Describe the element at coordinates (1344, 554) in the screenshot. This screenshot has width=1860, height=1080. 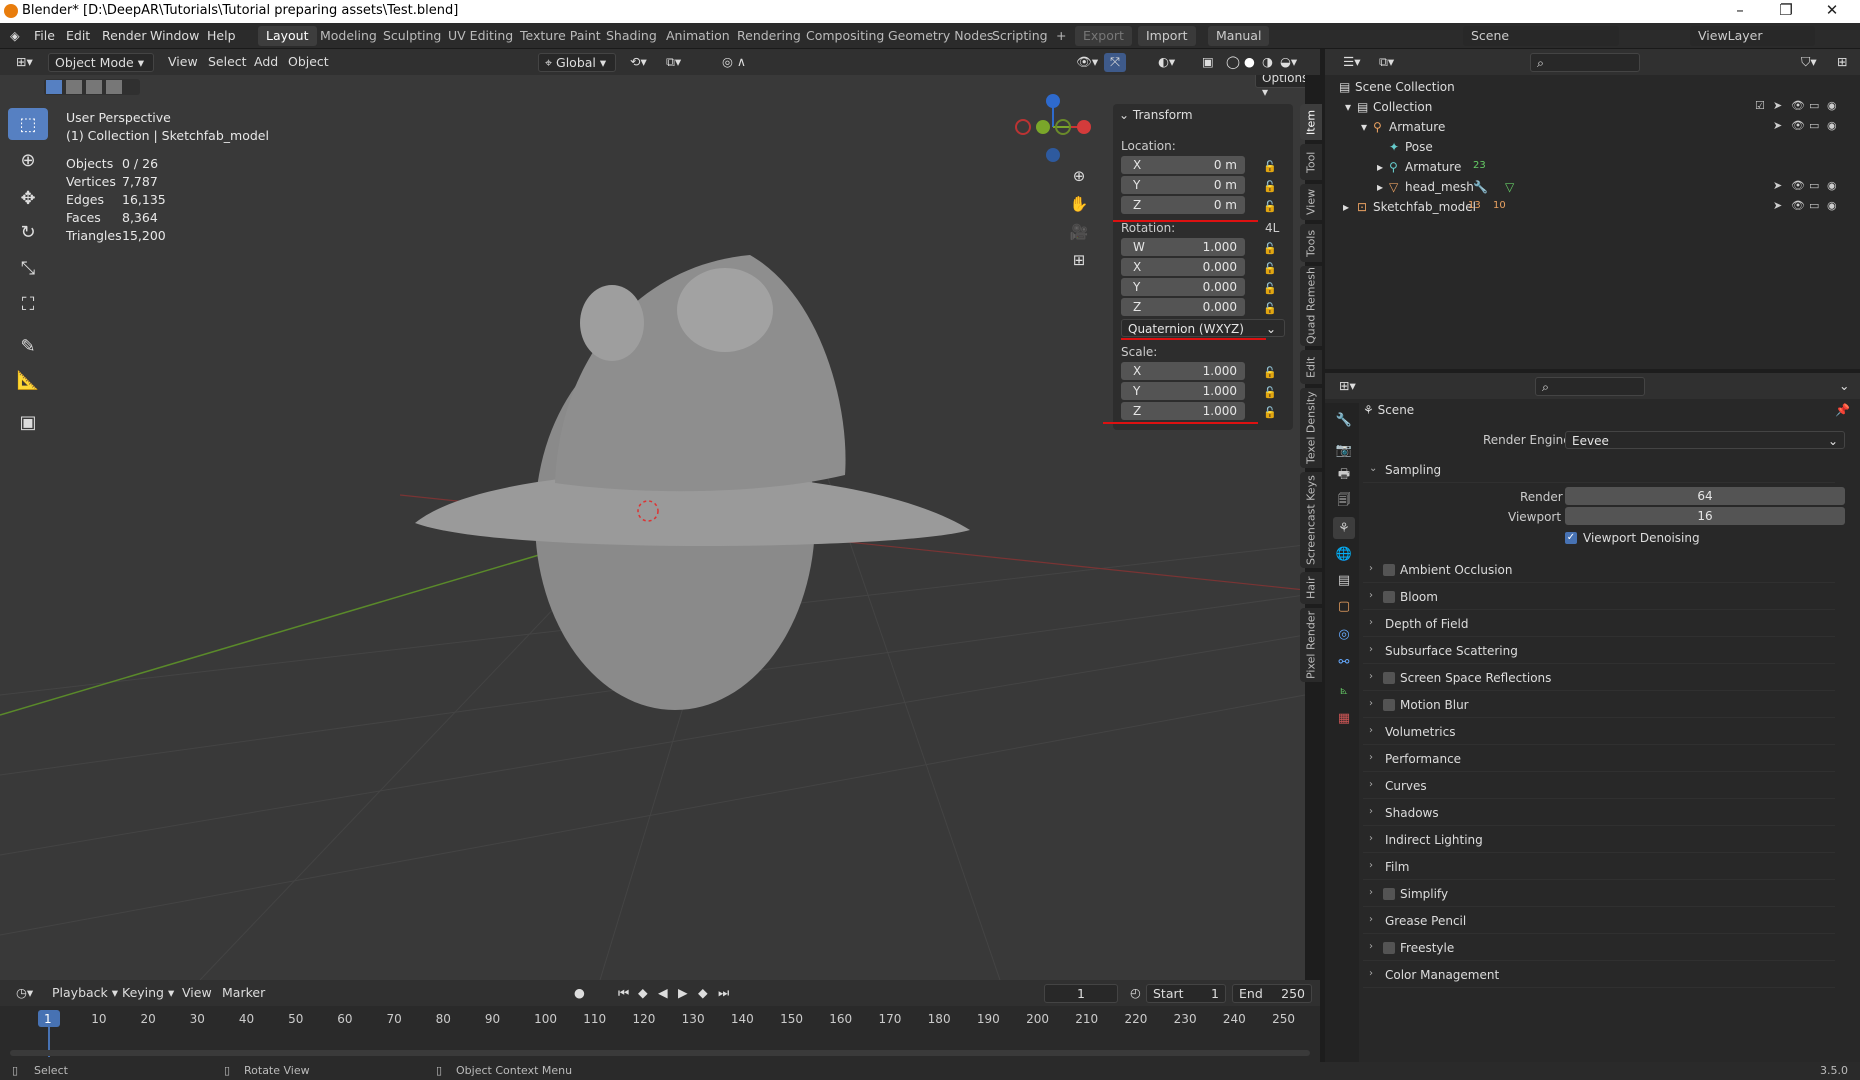
I see `world-properties-icon: 🌐` at that location.